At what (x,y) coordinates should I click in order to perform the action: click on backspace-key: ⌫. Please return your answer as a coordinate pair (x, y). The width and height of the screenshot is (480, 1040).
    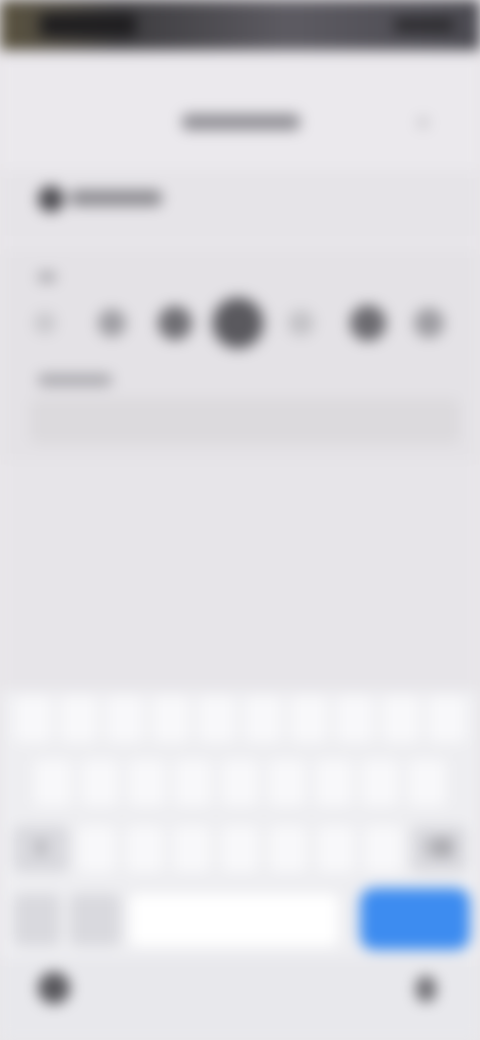
    Looking at the image, I should click on (439, 849).